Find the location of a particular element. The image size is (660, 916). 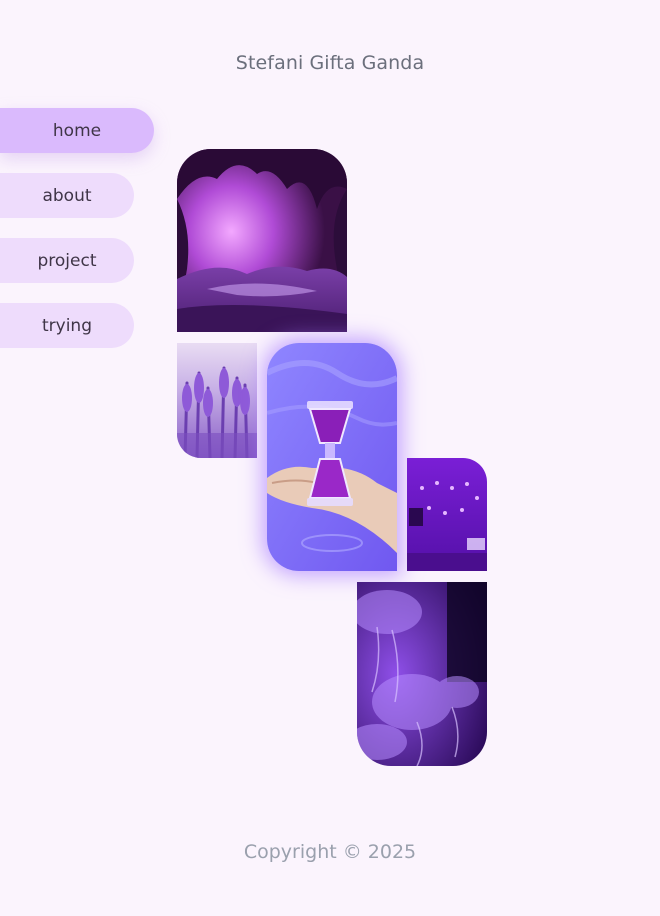

nav-item-label: about is located at coordinates (67, 195).